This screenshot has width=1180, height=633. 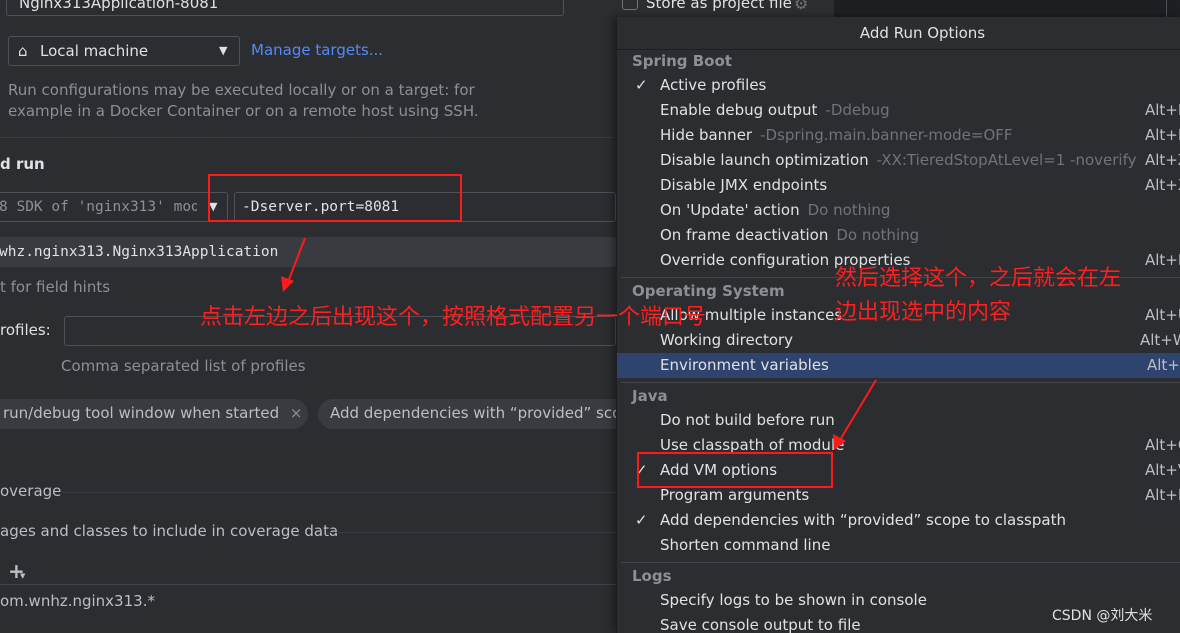 What do you see at coordinates (1163, 365) in the screenshot?
I see `menu-item-shortcut: Alt+E` at bounding box center [1163, 365].